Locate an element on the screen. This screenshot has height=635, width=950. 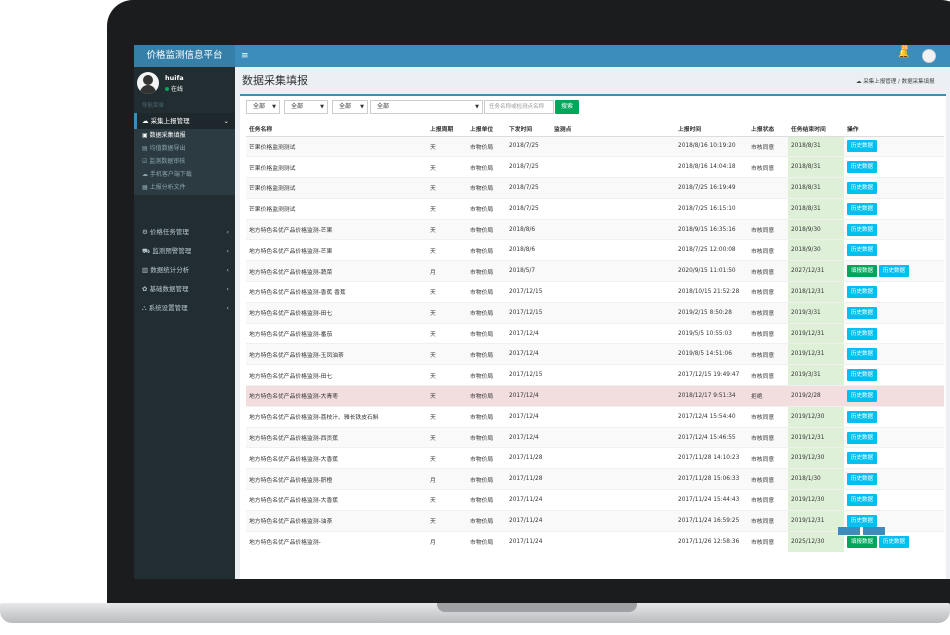
submenu-item-export: ▤ 均值数据导出 is located at coordinates (184, 148).